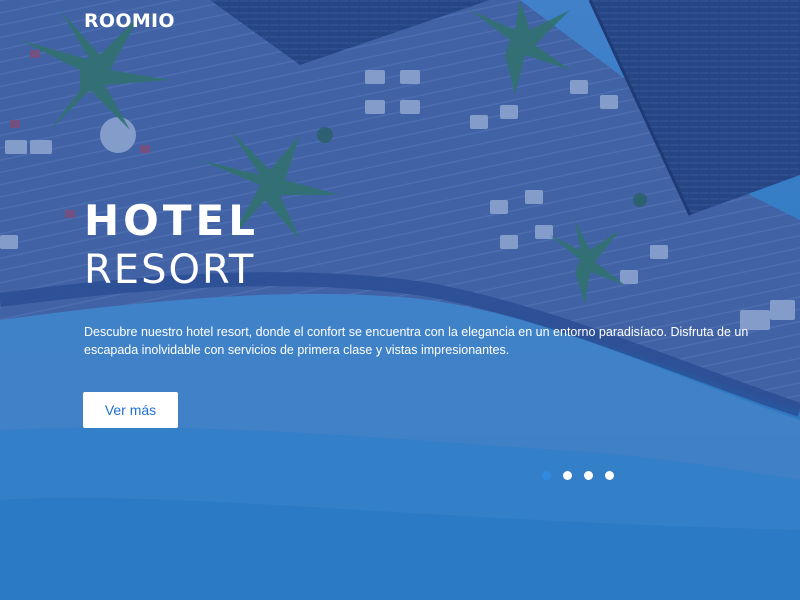 The height and width of the screenshot is (600, 800). What do you see at coordinates (578, 475) in the screenshot?
I see `carousel-indicators` at bounding box center [578, 475].